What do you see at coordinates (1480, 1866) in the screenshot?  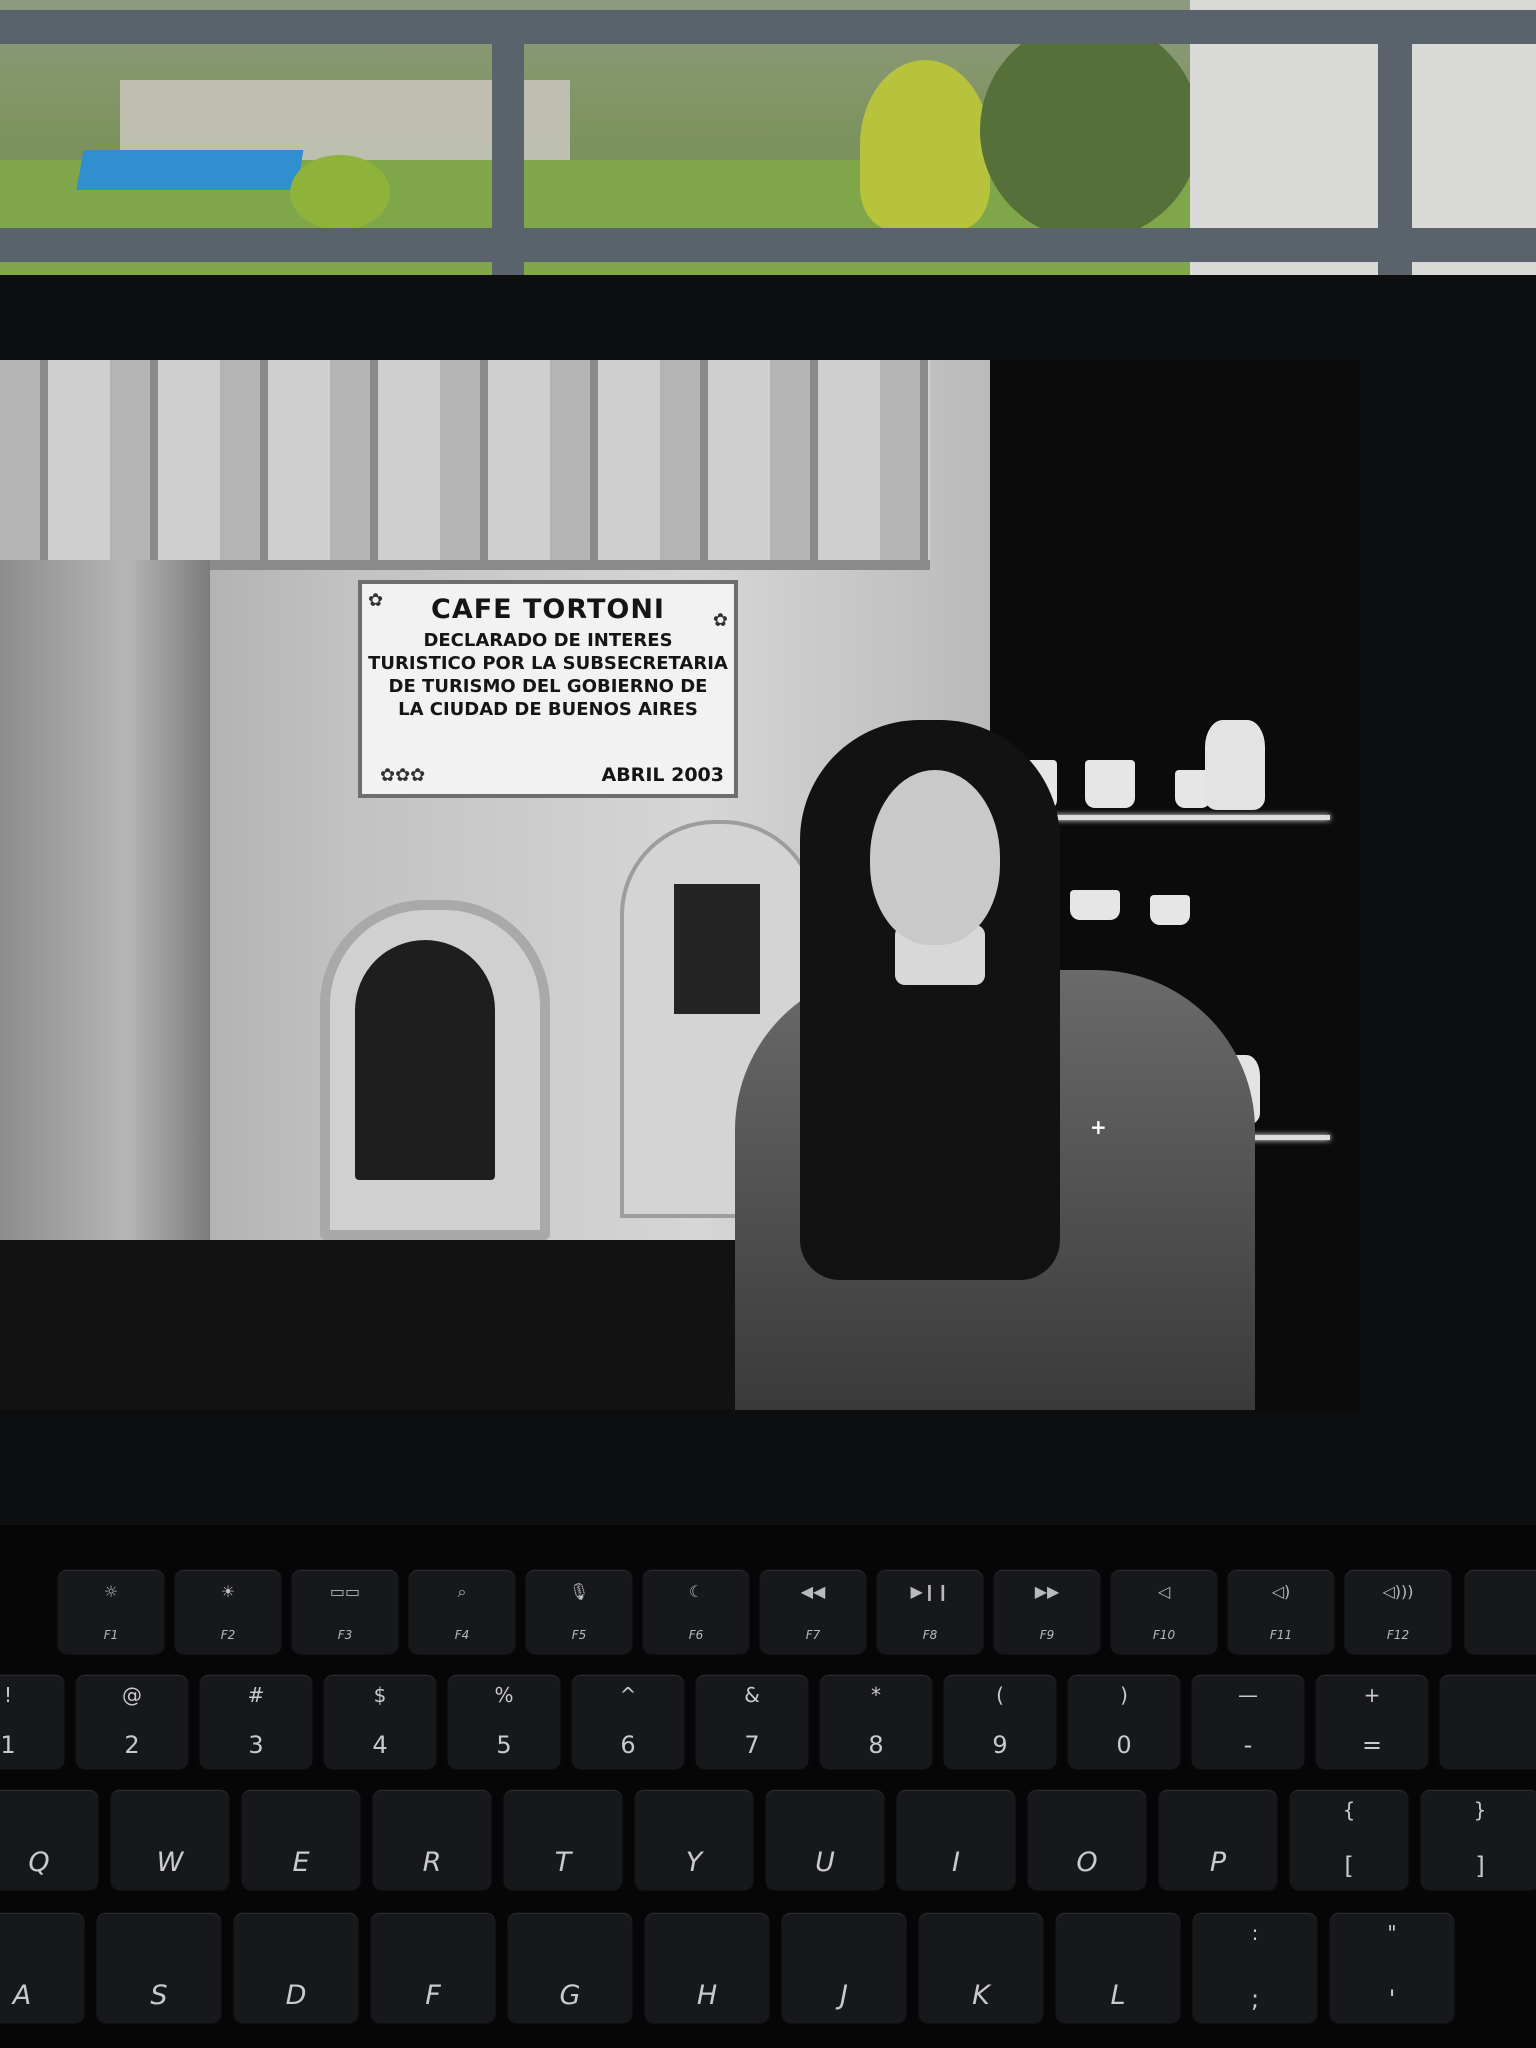 I see `key-main-symbol: ]` at bounding box center [1480, 1866].